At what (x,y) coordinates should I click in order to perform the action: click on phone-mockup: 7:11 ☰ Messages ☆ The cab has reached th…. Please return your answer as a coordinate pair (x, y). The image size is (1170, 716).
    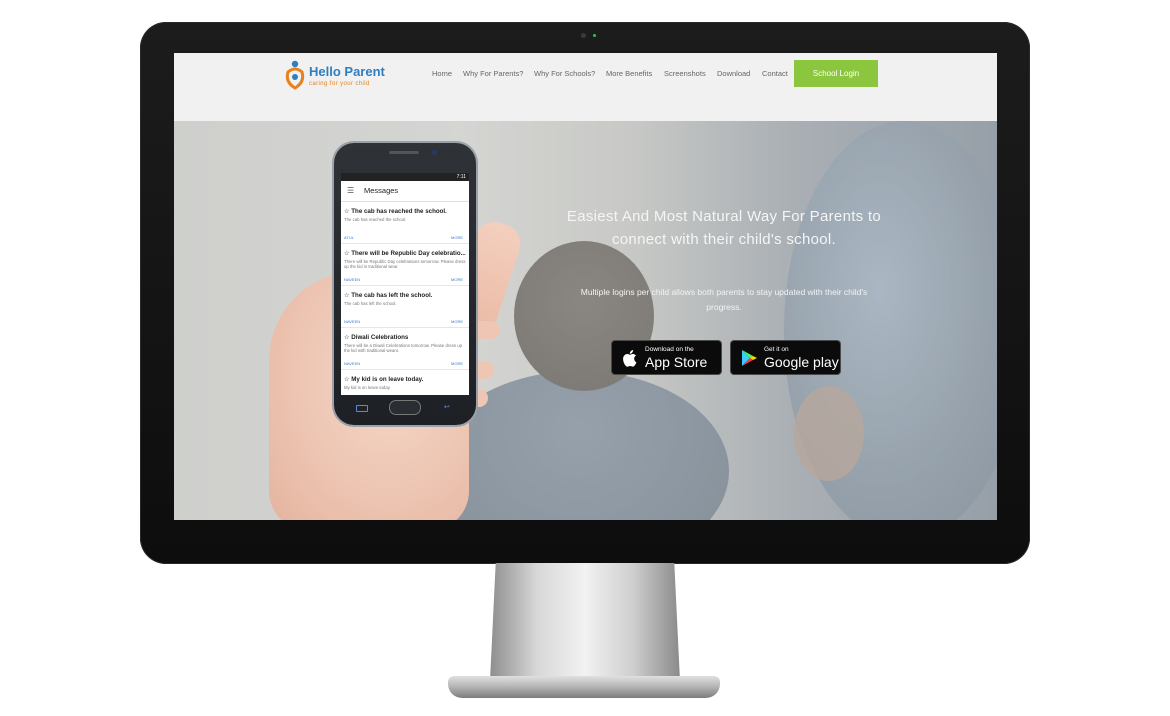
    Looking at the image, I should click on (405, 284).